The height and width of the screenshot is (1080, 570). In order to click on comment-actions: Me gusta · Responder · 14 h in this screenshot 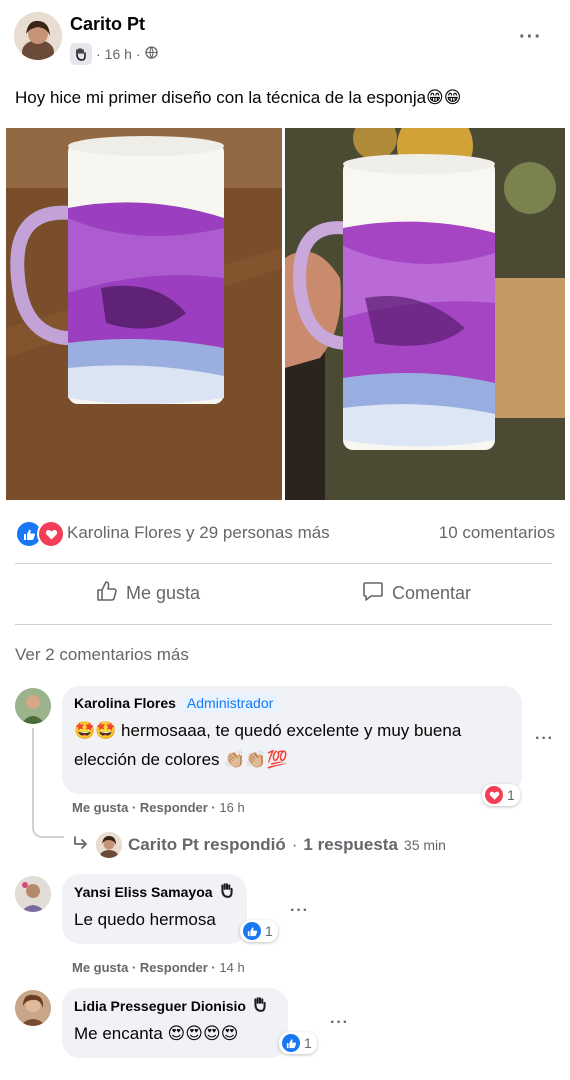, I will do `click(158, 967)`.